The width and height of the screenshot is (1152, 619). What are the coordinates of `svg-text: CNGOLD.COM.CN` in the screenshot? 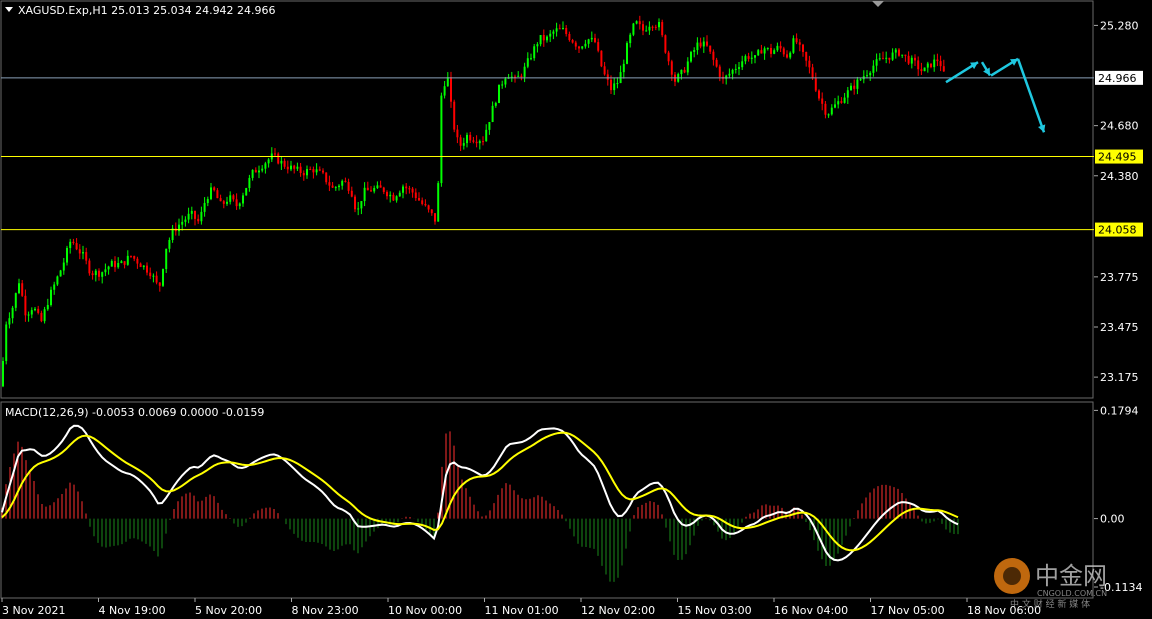 It's located at (1072, 593).